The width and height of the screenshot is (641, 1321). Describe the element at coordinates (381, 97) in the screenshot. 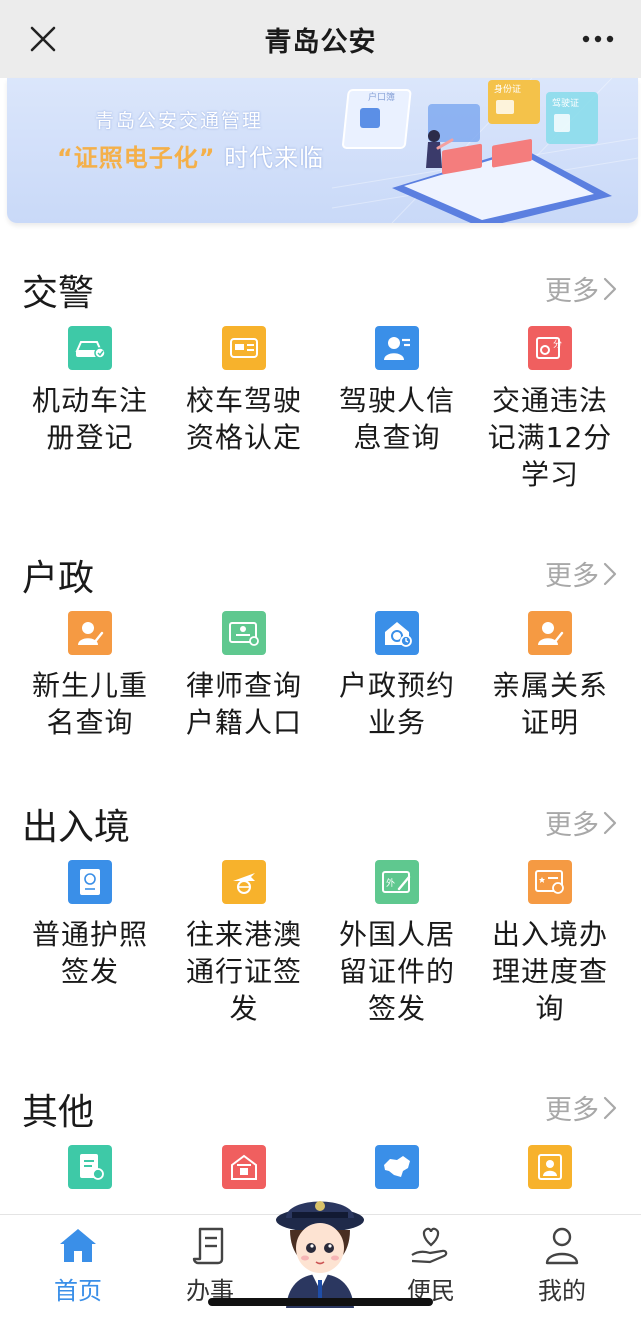

I see `art-label-1: 户口簿` at that location.